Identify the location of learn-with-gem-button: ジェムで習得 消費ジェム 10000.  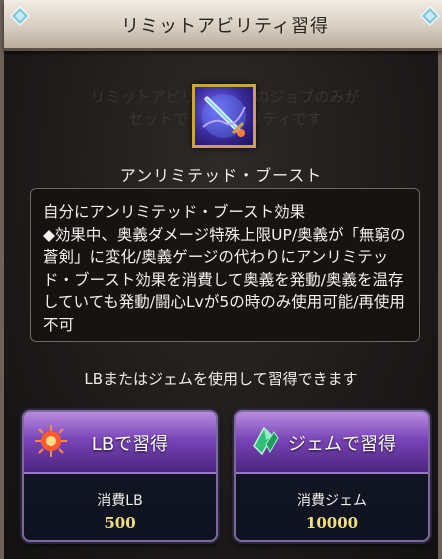
(332, 476).